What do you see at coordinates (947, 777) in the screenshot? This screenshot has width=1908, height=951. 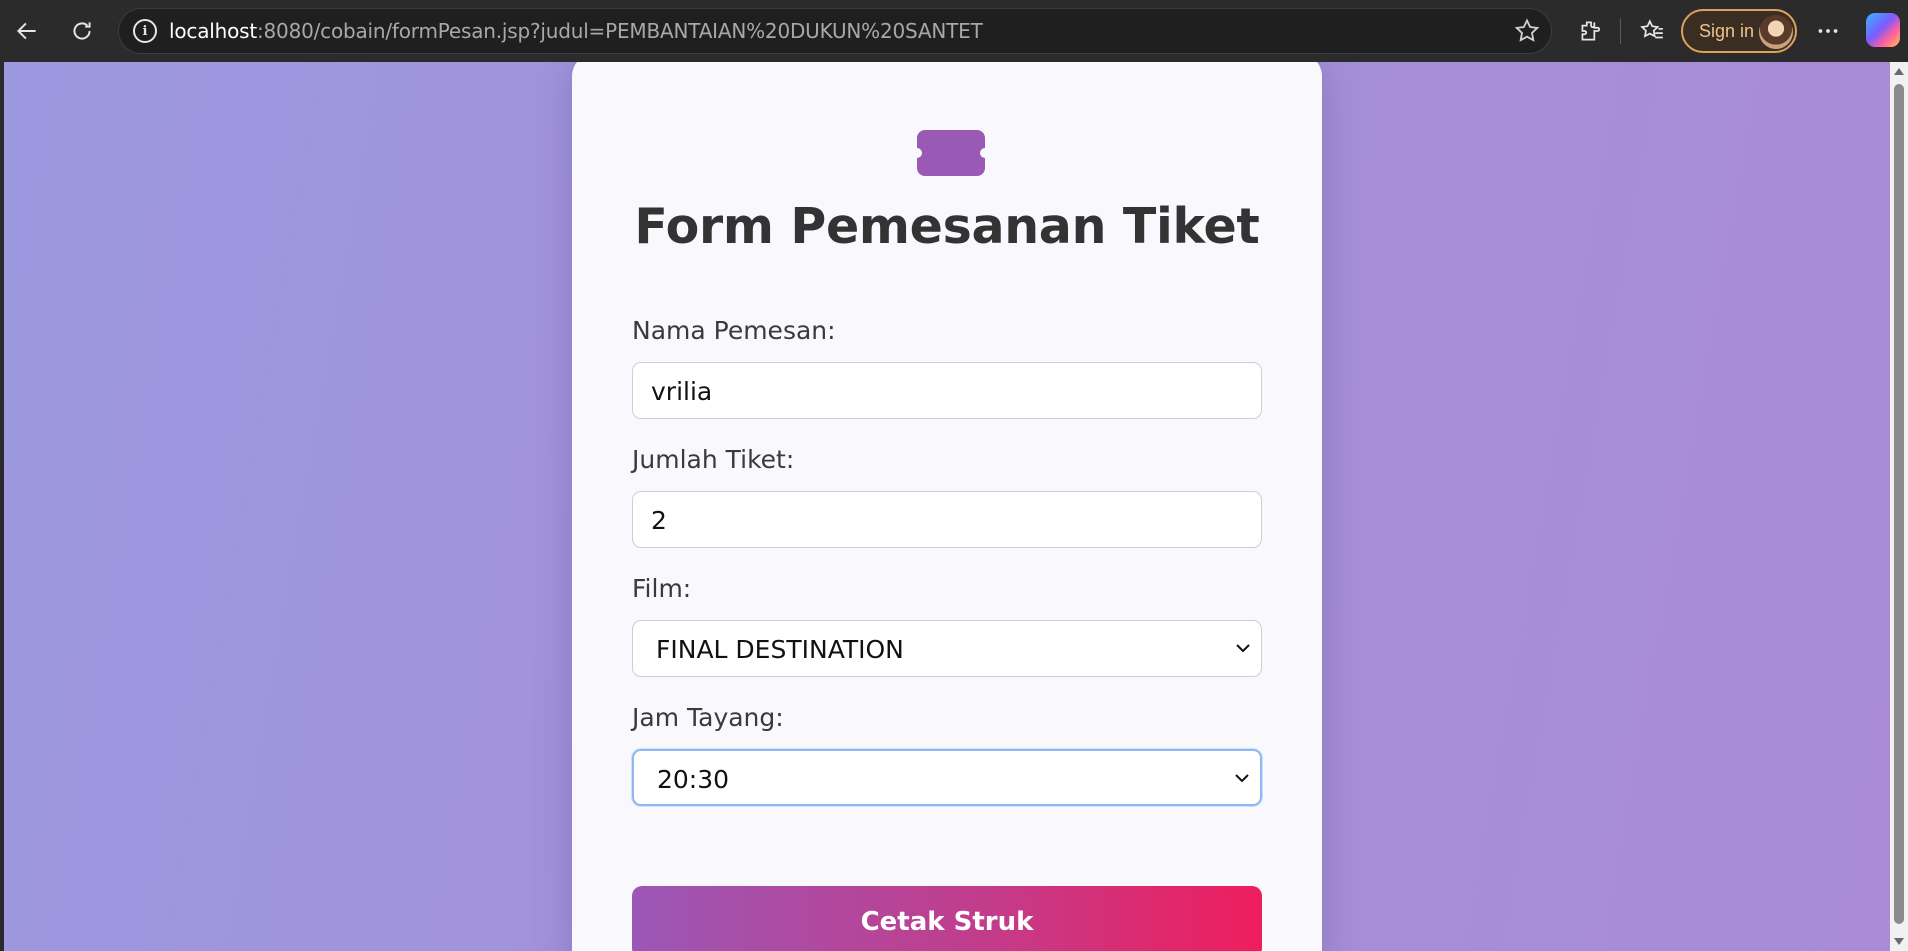 I see `time-select: 20:30` at bounding box center [947, 777].